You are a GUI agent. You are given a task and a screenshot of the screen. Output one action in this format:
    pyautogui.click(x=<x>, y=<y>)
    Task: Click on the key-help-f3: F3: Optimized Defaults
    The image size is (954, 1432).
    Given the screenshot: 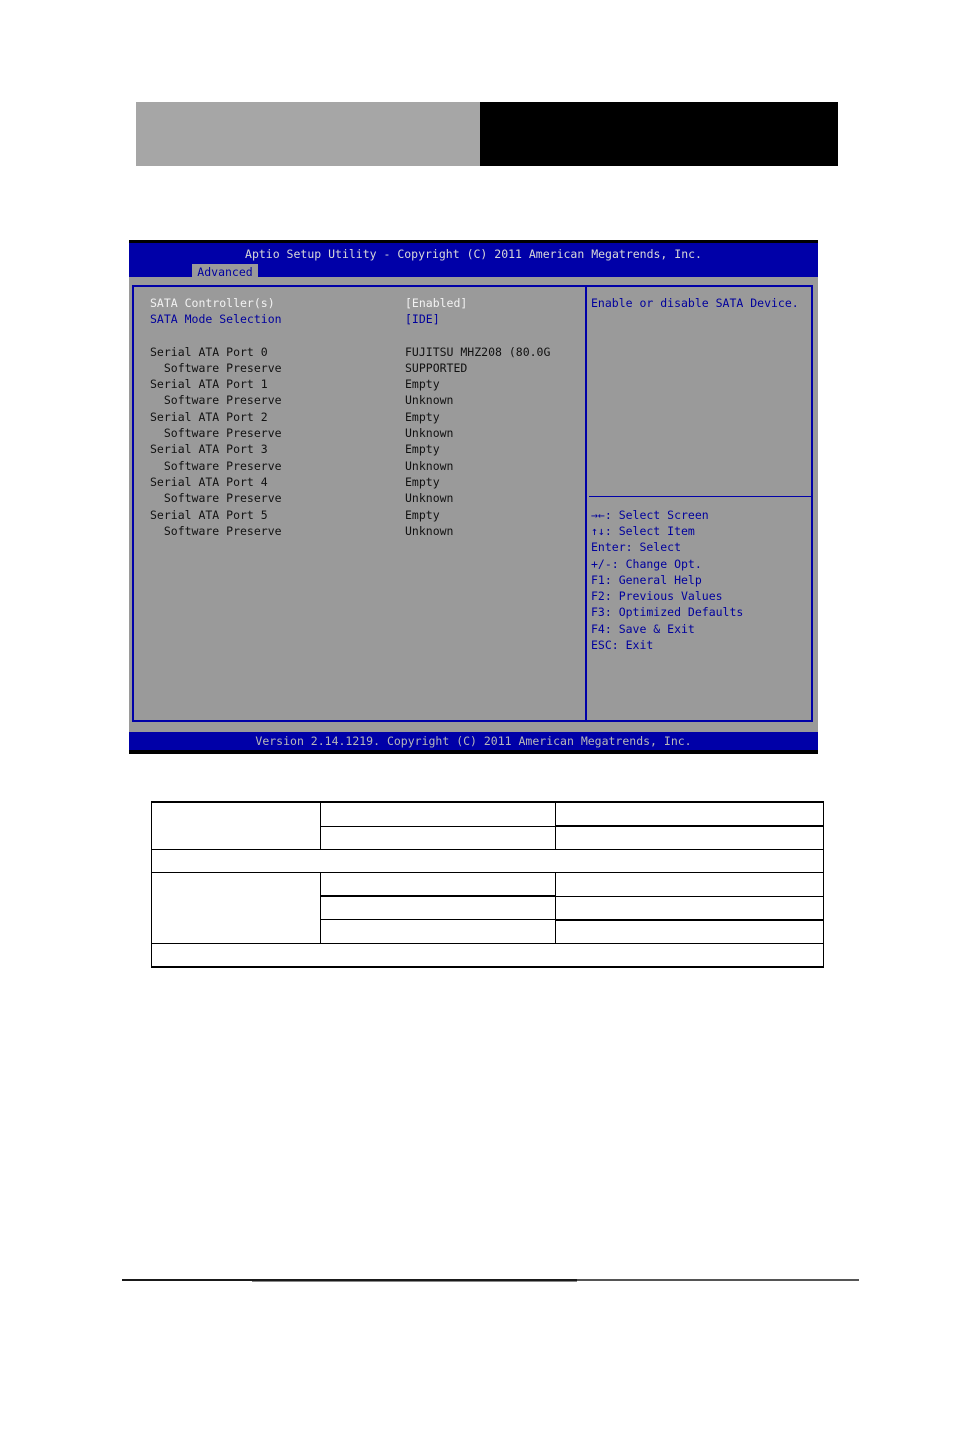 What is the action you would take?
    pyautogui.click(x=667, y=612)
    